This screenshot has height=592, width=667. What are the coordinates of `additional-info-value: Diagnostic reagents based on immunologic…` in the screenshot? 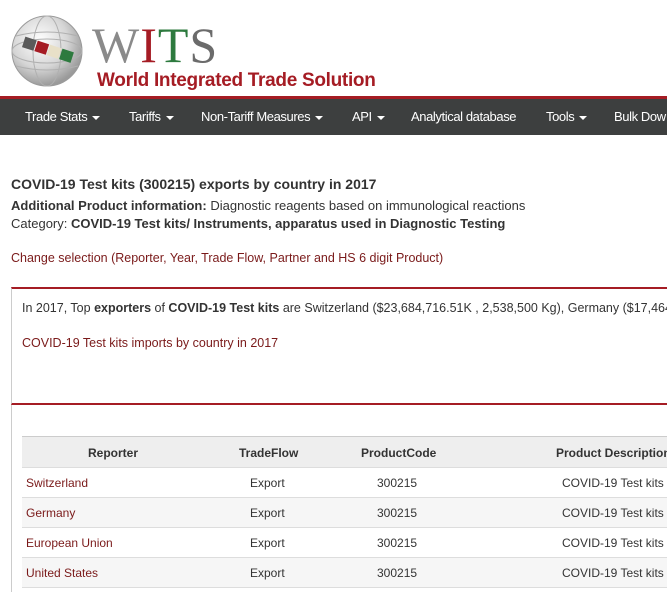 It's located at (366, 205).